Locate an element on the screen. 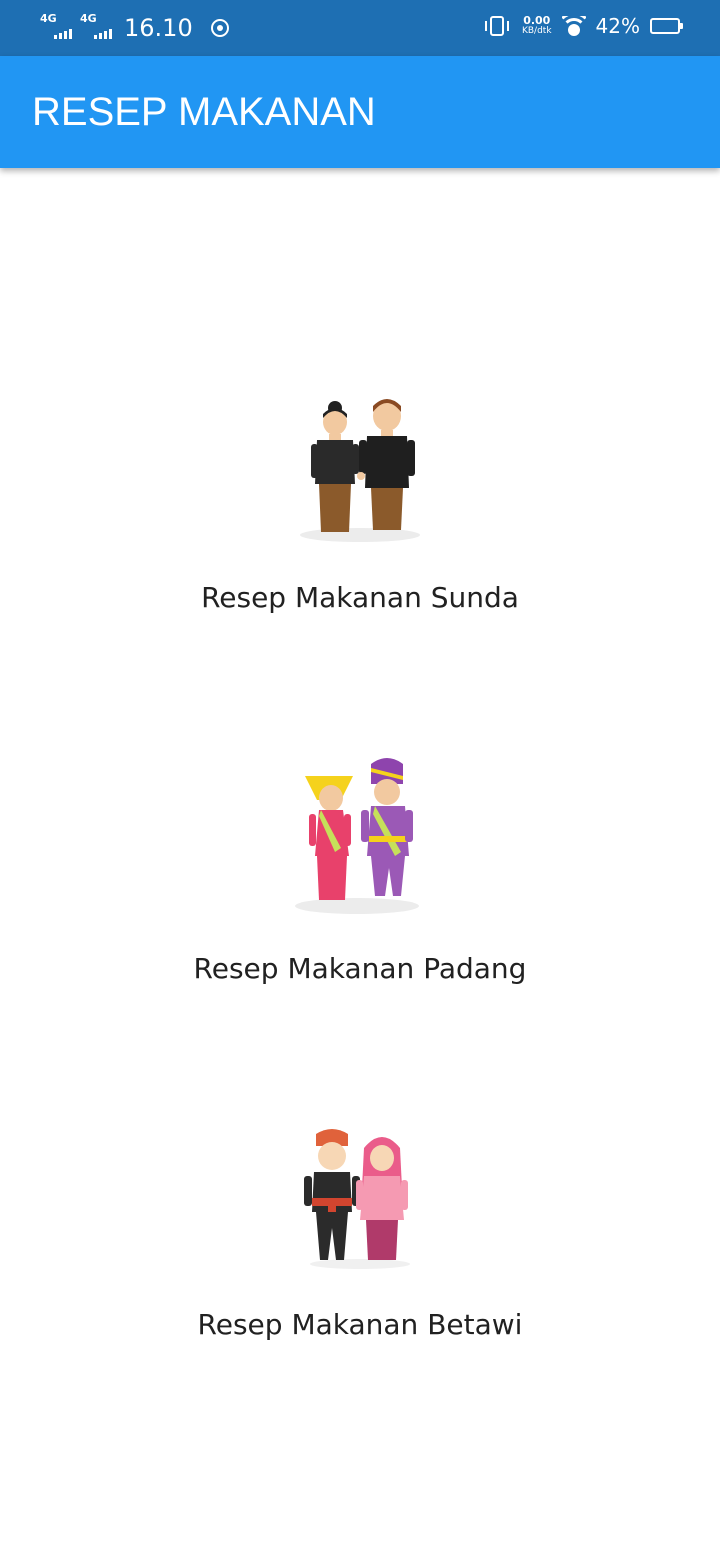 This screenshot has height=1544, width=720. battery-percent: 42% is located at coordinates (617, 26).